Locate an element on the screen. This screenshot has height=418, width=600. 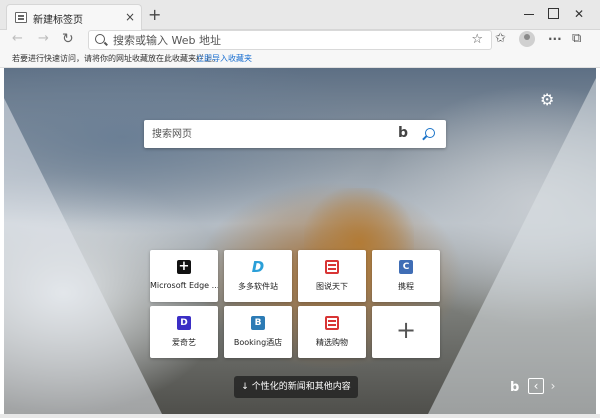
more-menu-icon: ··· is located at coordinates (555, 39).